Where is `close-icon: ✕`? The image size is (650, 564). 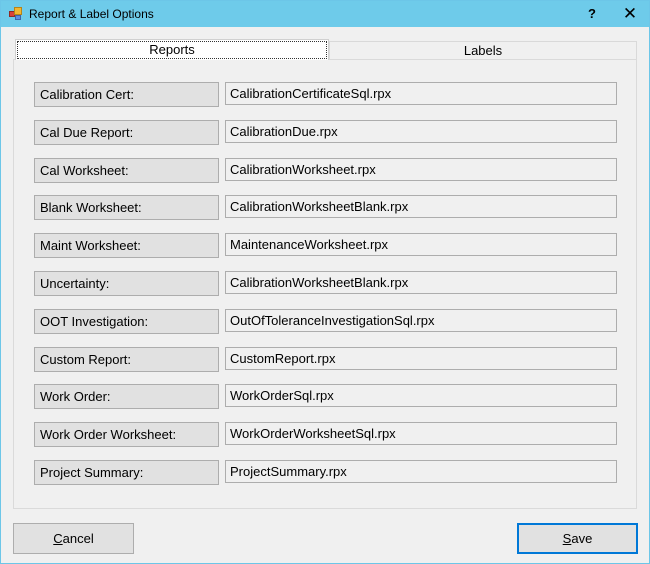
close-icon: ✕ is located at coordinates (630, 13).